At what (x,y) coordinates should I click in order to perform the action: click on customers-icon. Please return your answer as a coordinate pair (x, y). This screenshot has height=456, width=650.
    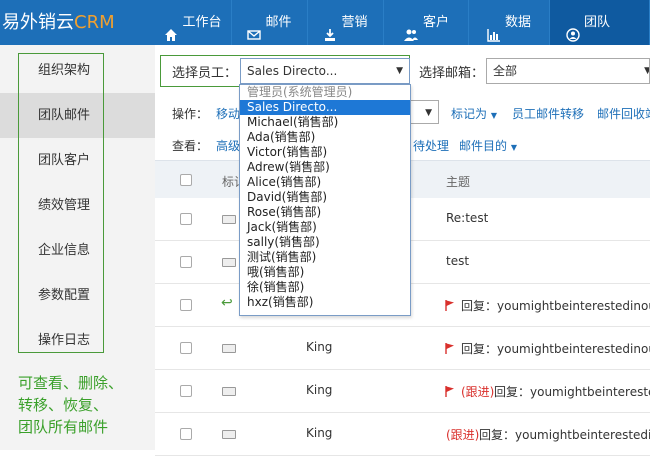
    Looking at the image, I should click on (411, 28).